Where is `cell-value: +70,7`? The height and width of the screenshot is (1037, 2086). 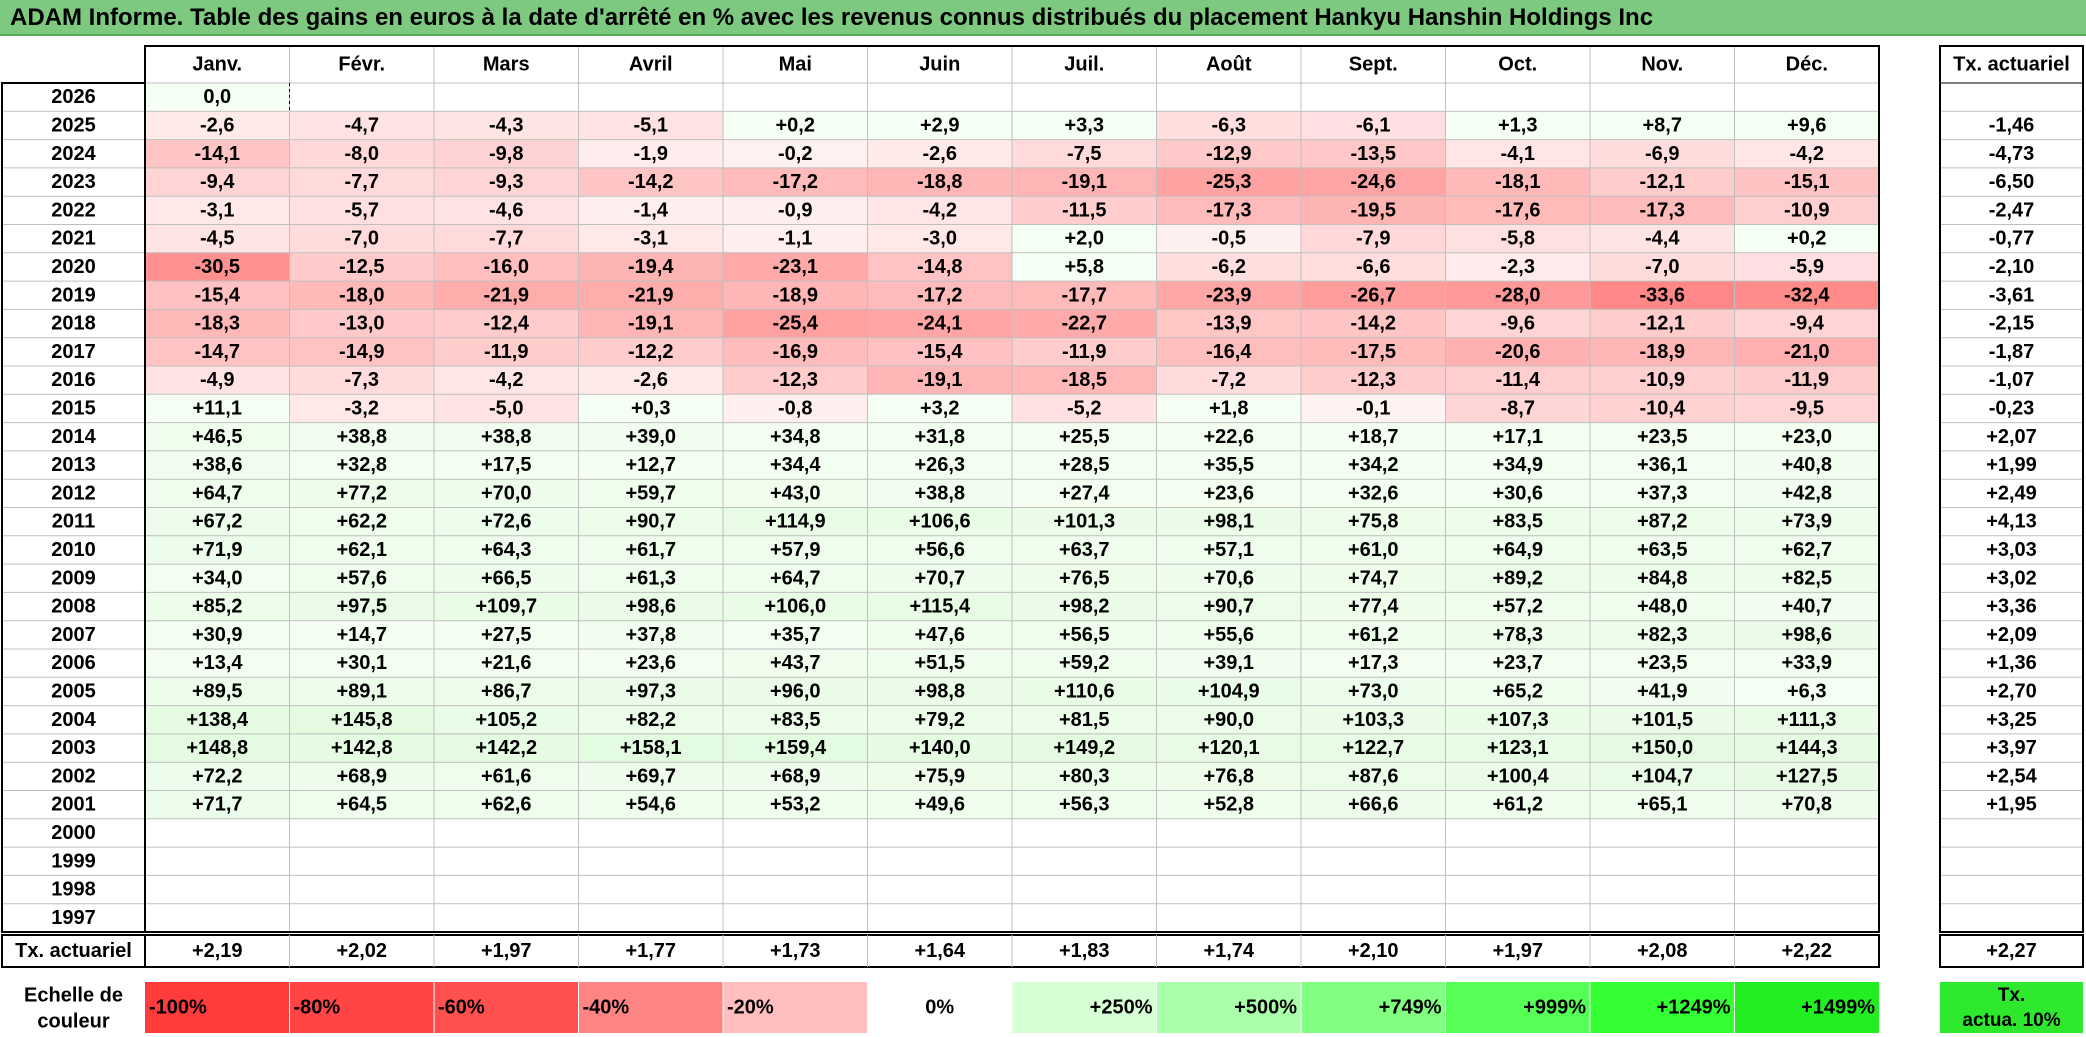 cell-value: +70,7 is located at coordinates (939, 578).